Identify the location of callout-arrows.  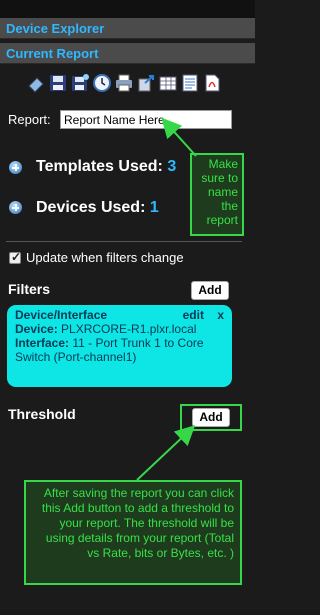
(166, 299).